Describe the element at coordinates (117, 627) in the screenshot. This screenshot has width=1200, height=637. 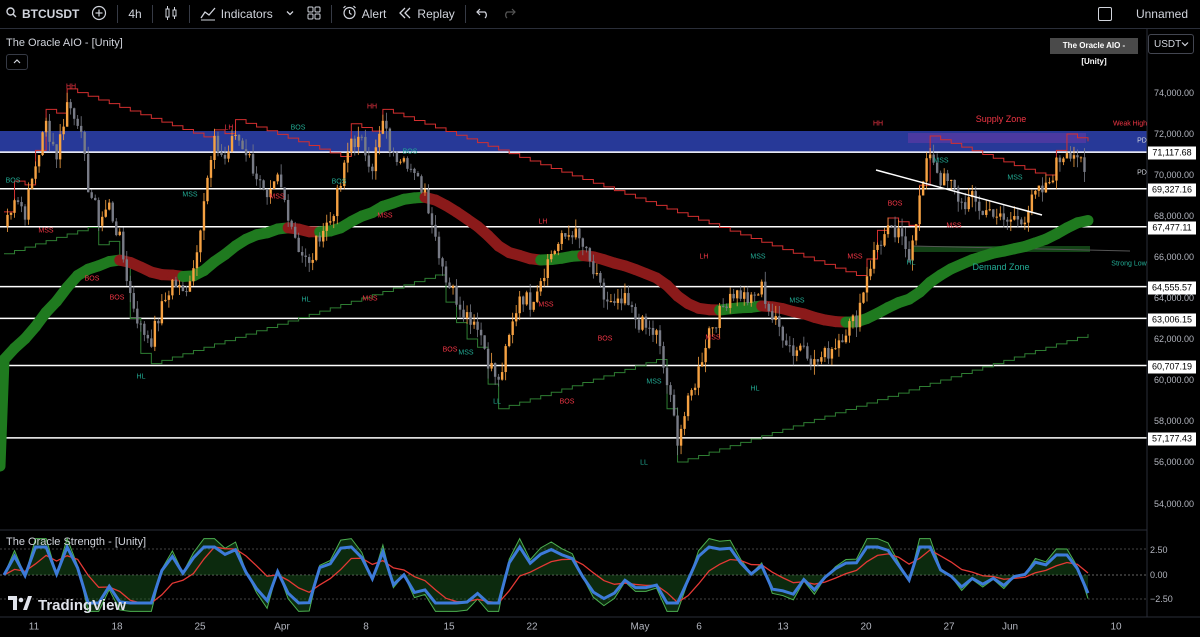
I see `time-axis-label: 18` at that location.